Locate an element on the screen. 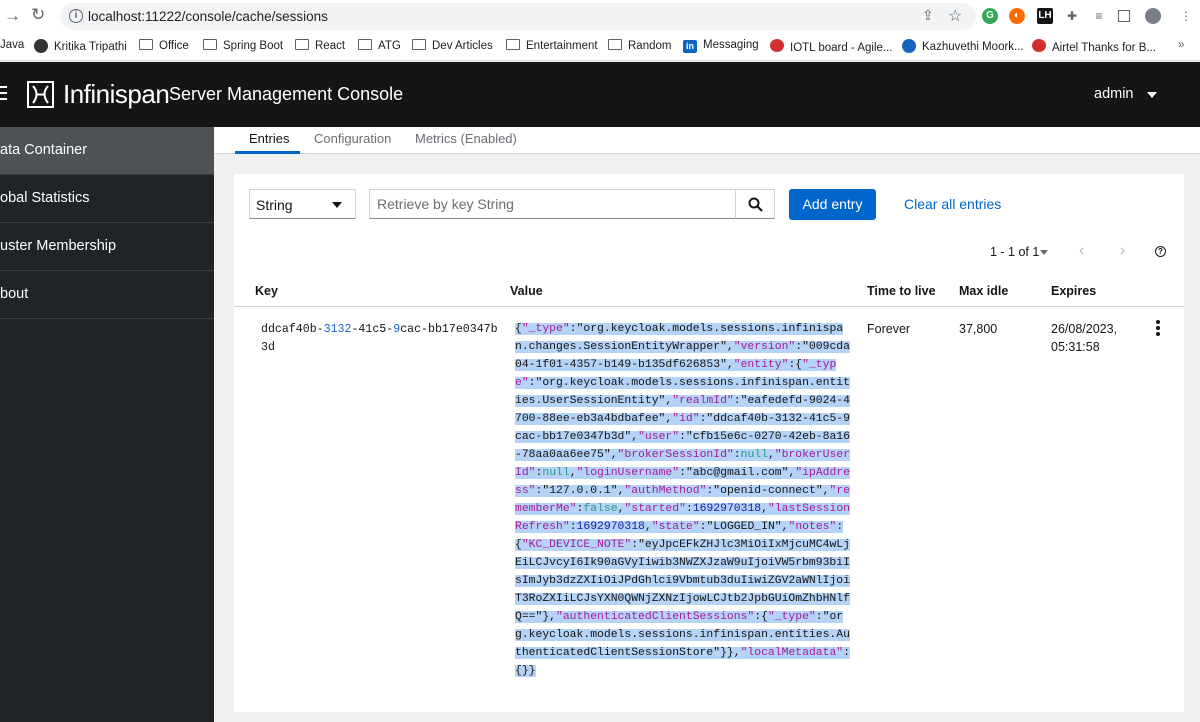  side-panel-icon is located at coordinates (1124, 16).